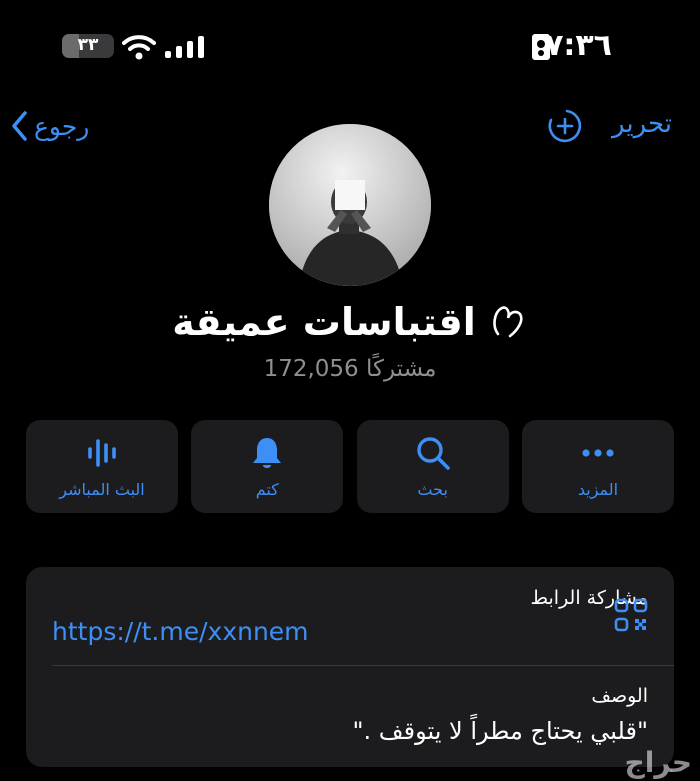  What do you see at coordinates (350, 466) in the screenshot?
I see `action-bar: البث المباشر كتم بحث المزيد` at bounding box center [350, 466].